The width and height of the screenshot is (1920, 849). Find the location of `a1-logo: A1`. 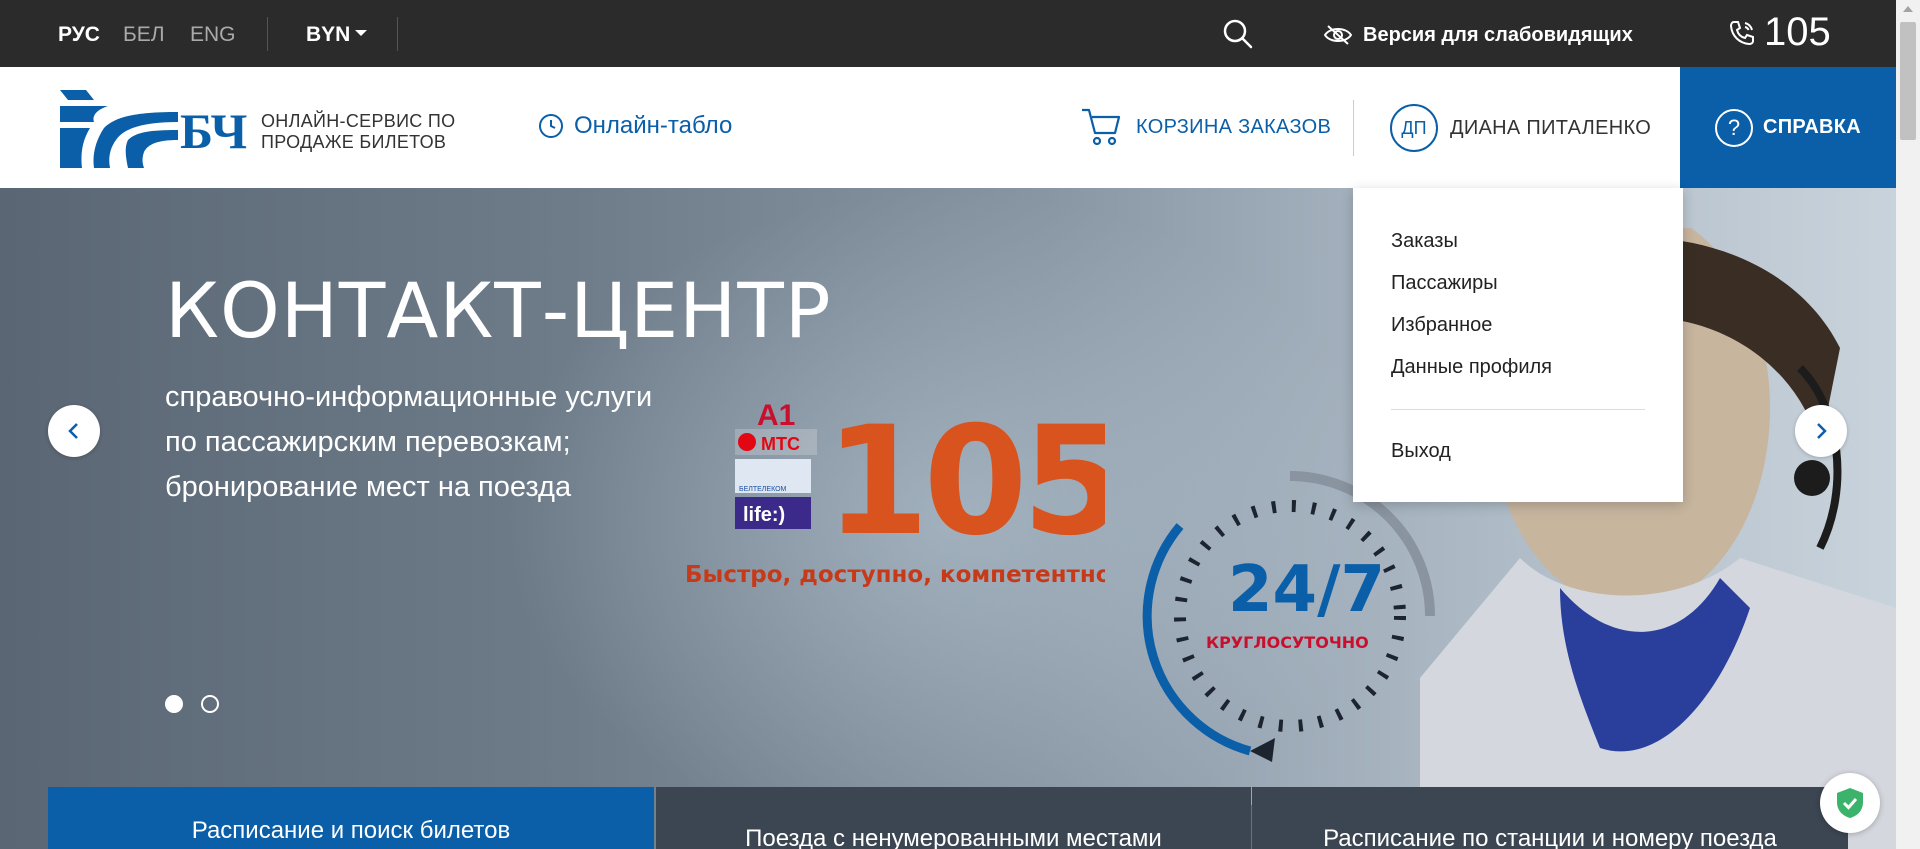

a1-logo: A1 is located at coordinates (776, 415).